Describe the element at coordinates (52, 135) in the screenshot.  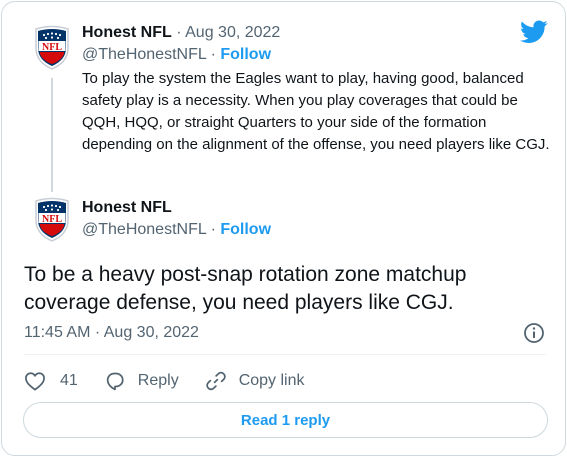
I see `thread-connector-line` at that location.